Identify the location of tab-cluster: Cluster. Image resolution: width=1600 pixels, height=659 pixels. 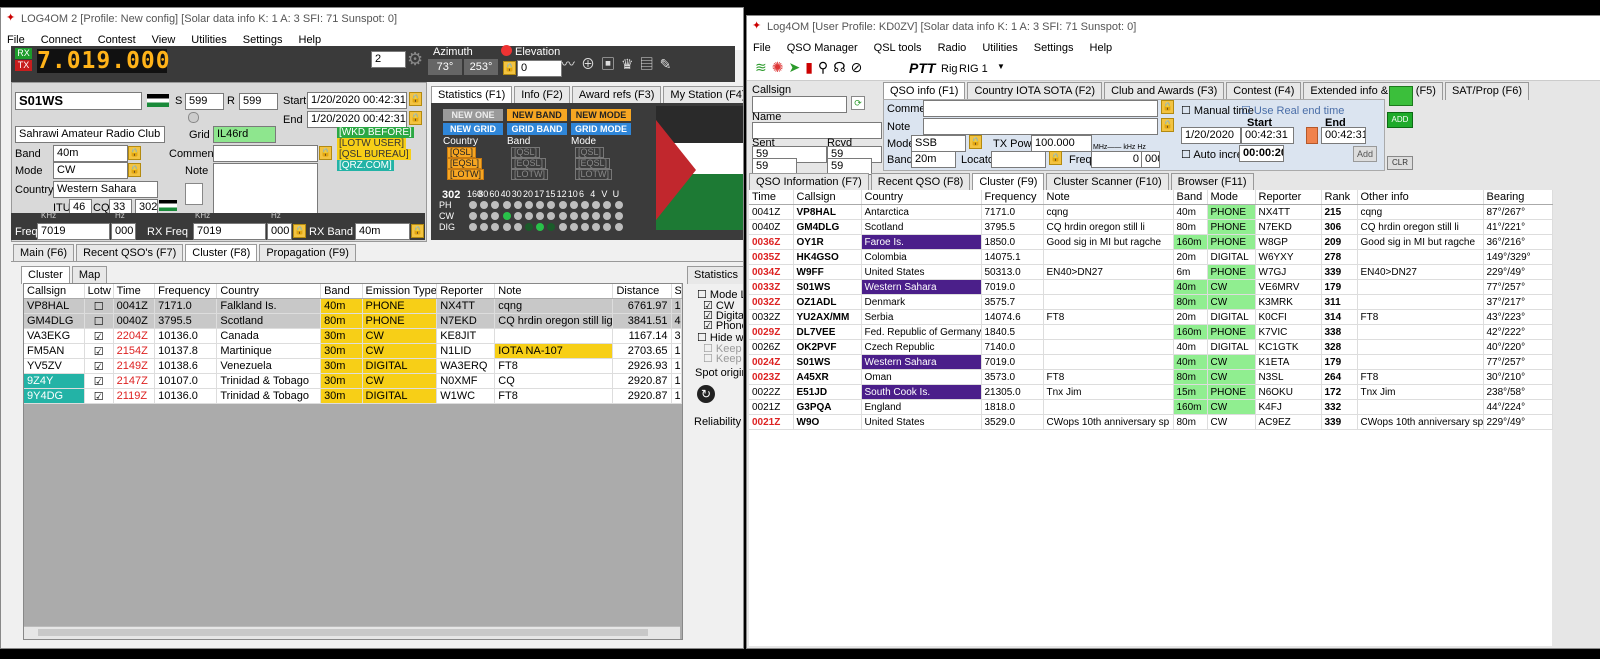
(45, 275).